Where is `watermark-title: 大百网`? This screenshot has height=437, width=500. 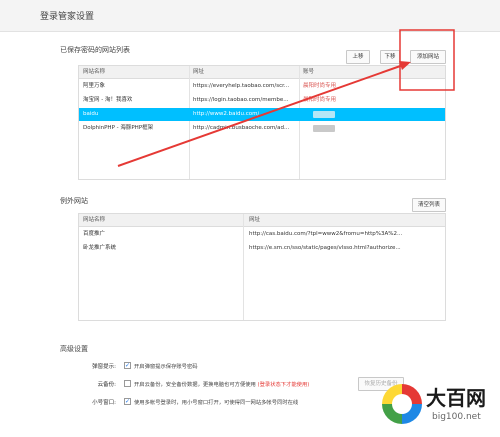 watermark-title: 大百网 is located at coordinates (456, 398).